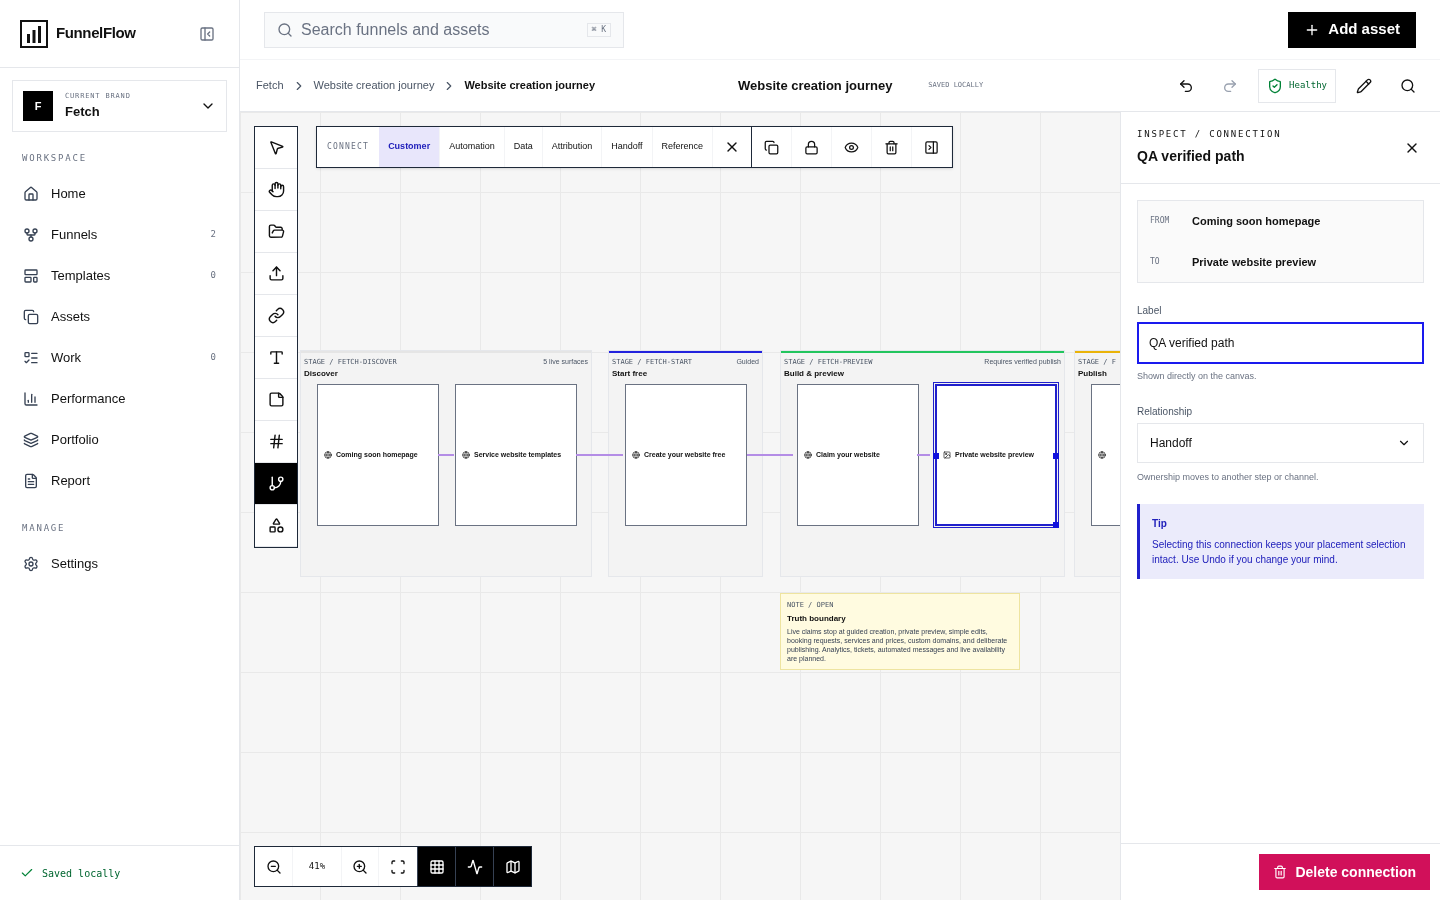 Image resolution: width=1440 pixels, height=900 pixels. Describe the element at coordinates (630, 373) in the screenshot. I see `stage-title: Start free` at that location.